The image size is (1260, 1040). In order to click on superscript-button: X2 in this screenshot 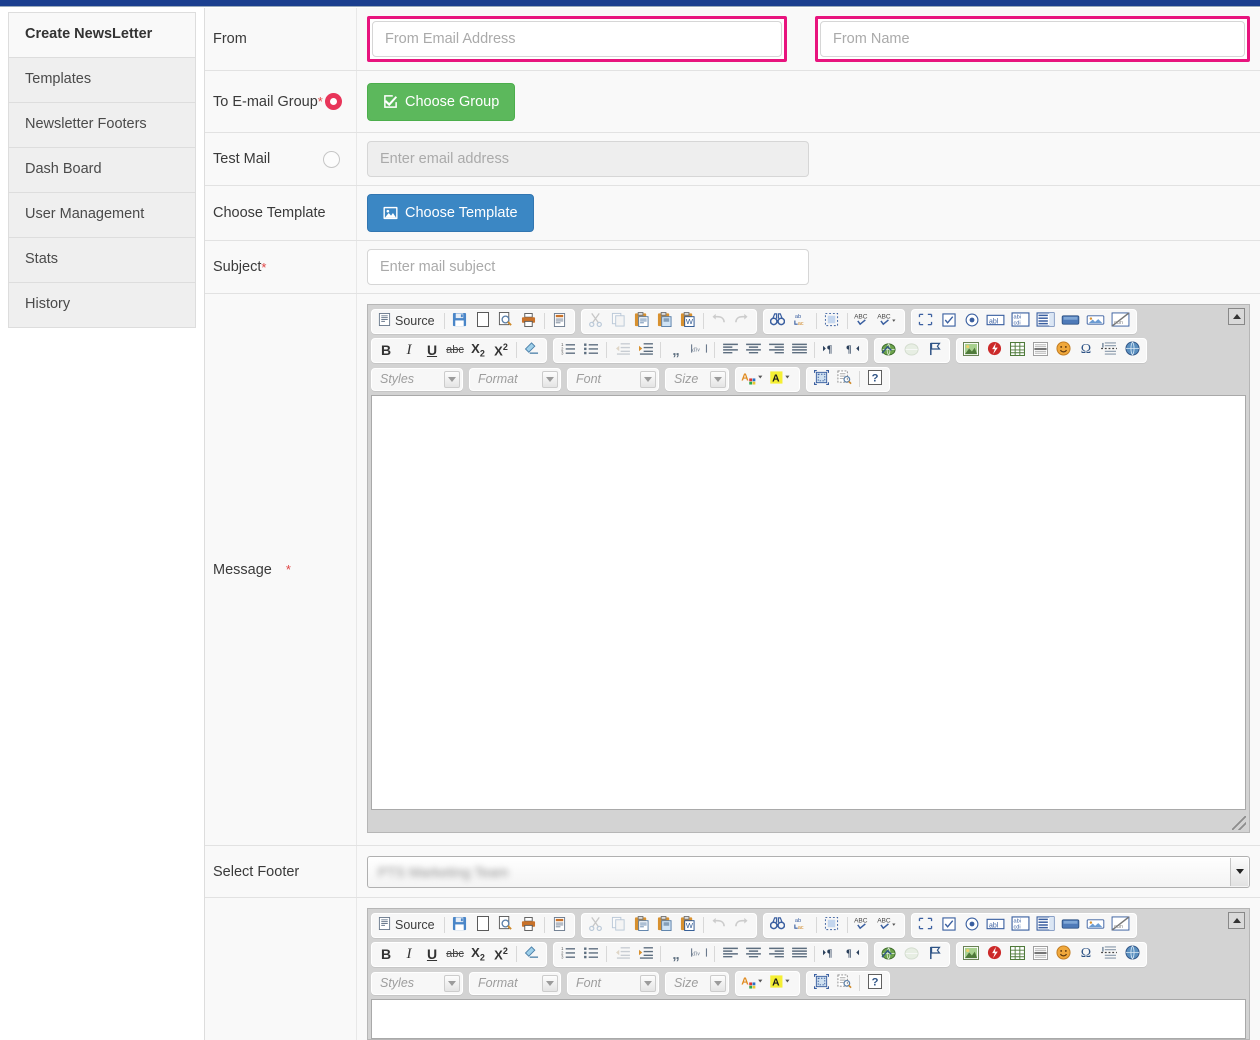, I will do `click(501, 350)`.